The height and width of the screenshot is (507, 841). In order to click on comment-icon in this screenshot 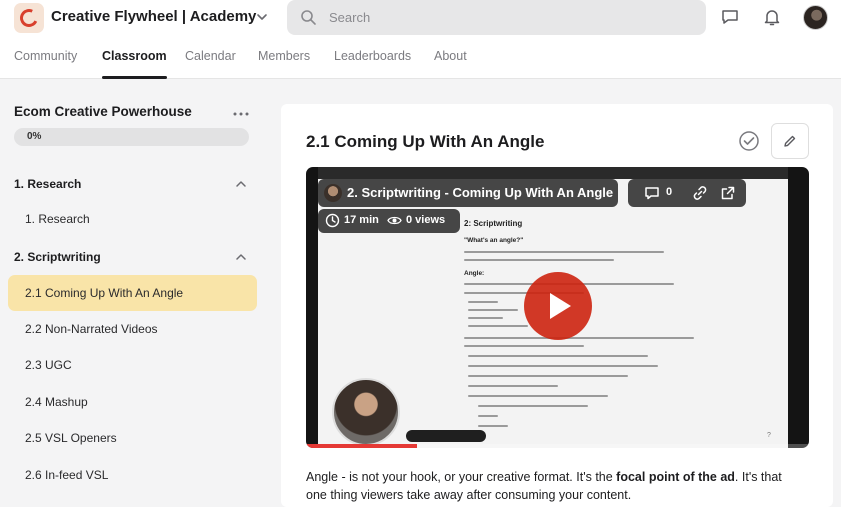, I will do `click(652, 193)`.